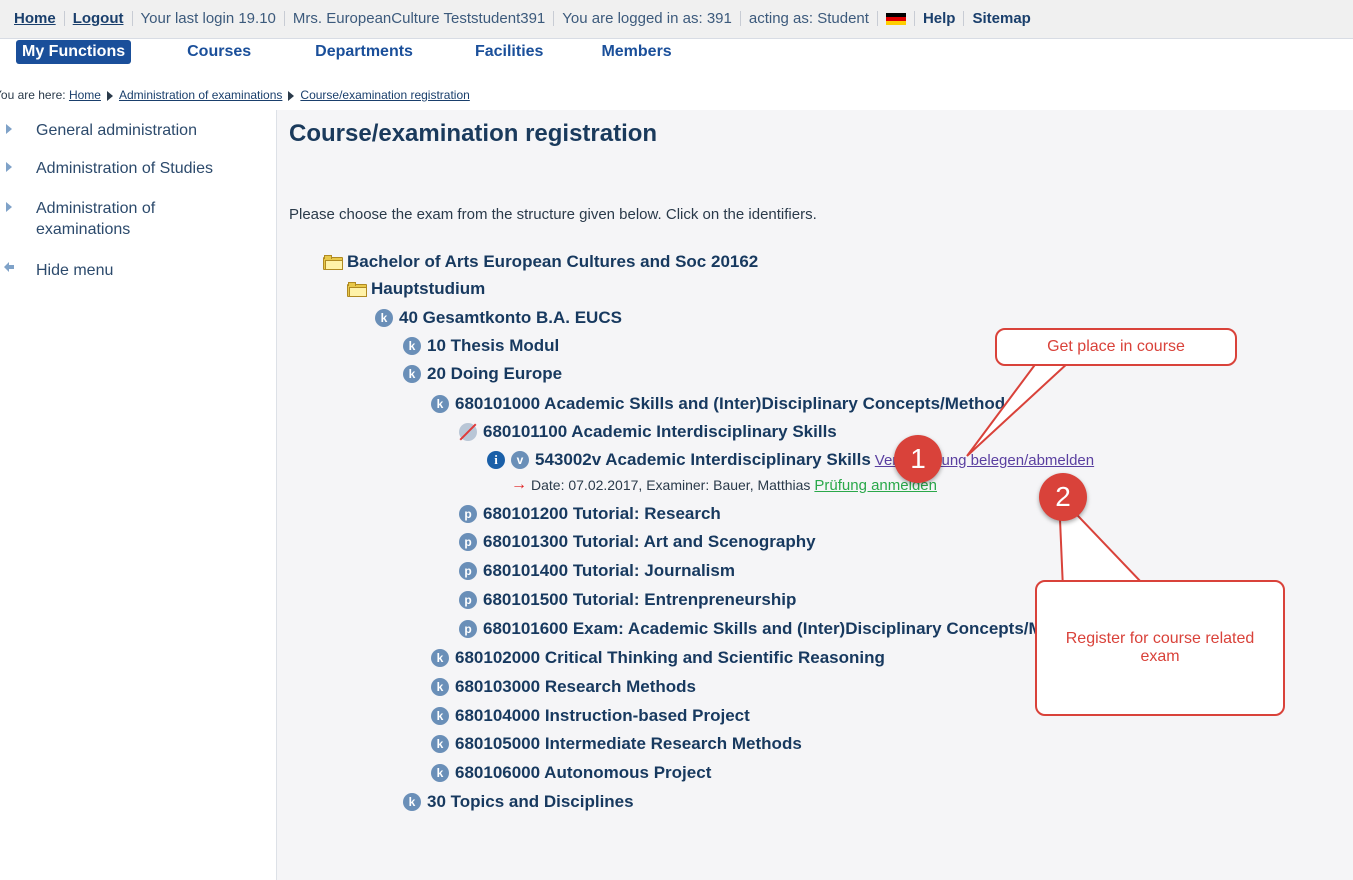  Describe the element at coordinates (896, 18) in the screenshot. I see `german-flag-icon` at that location.